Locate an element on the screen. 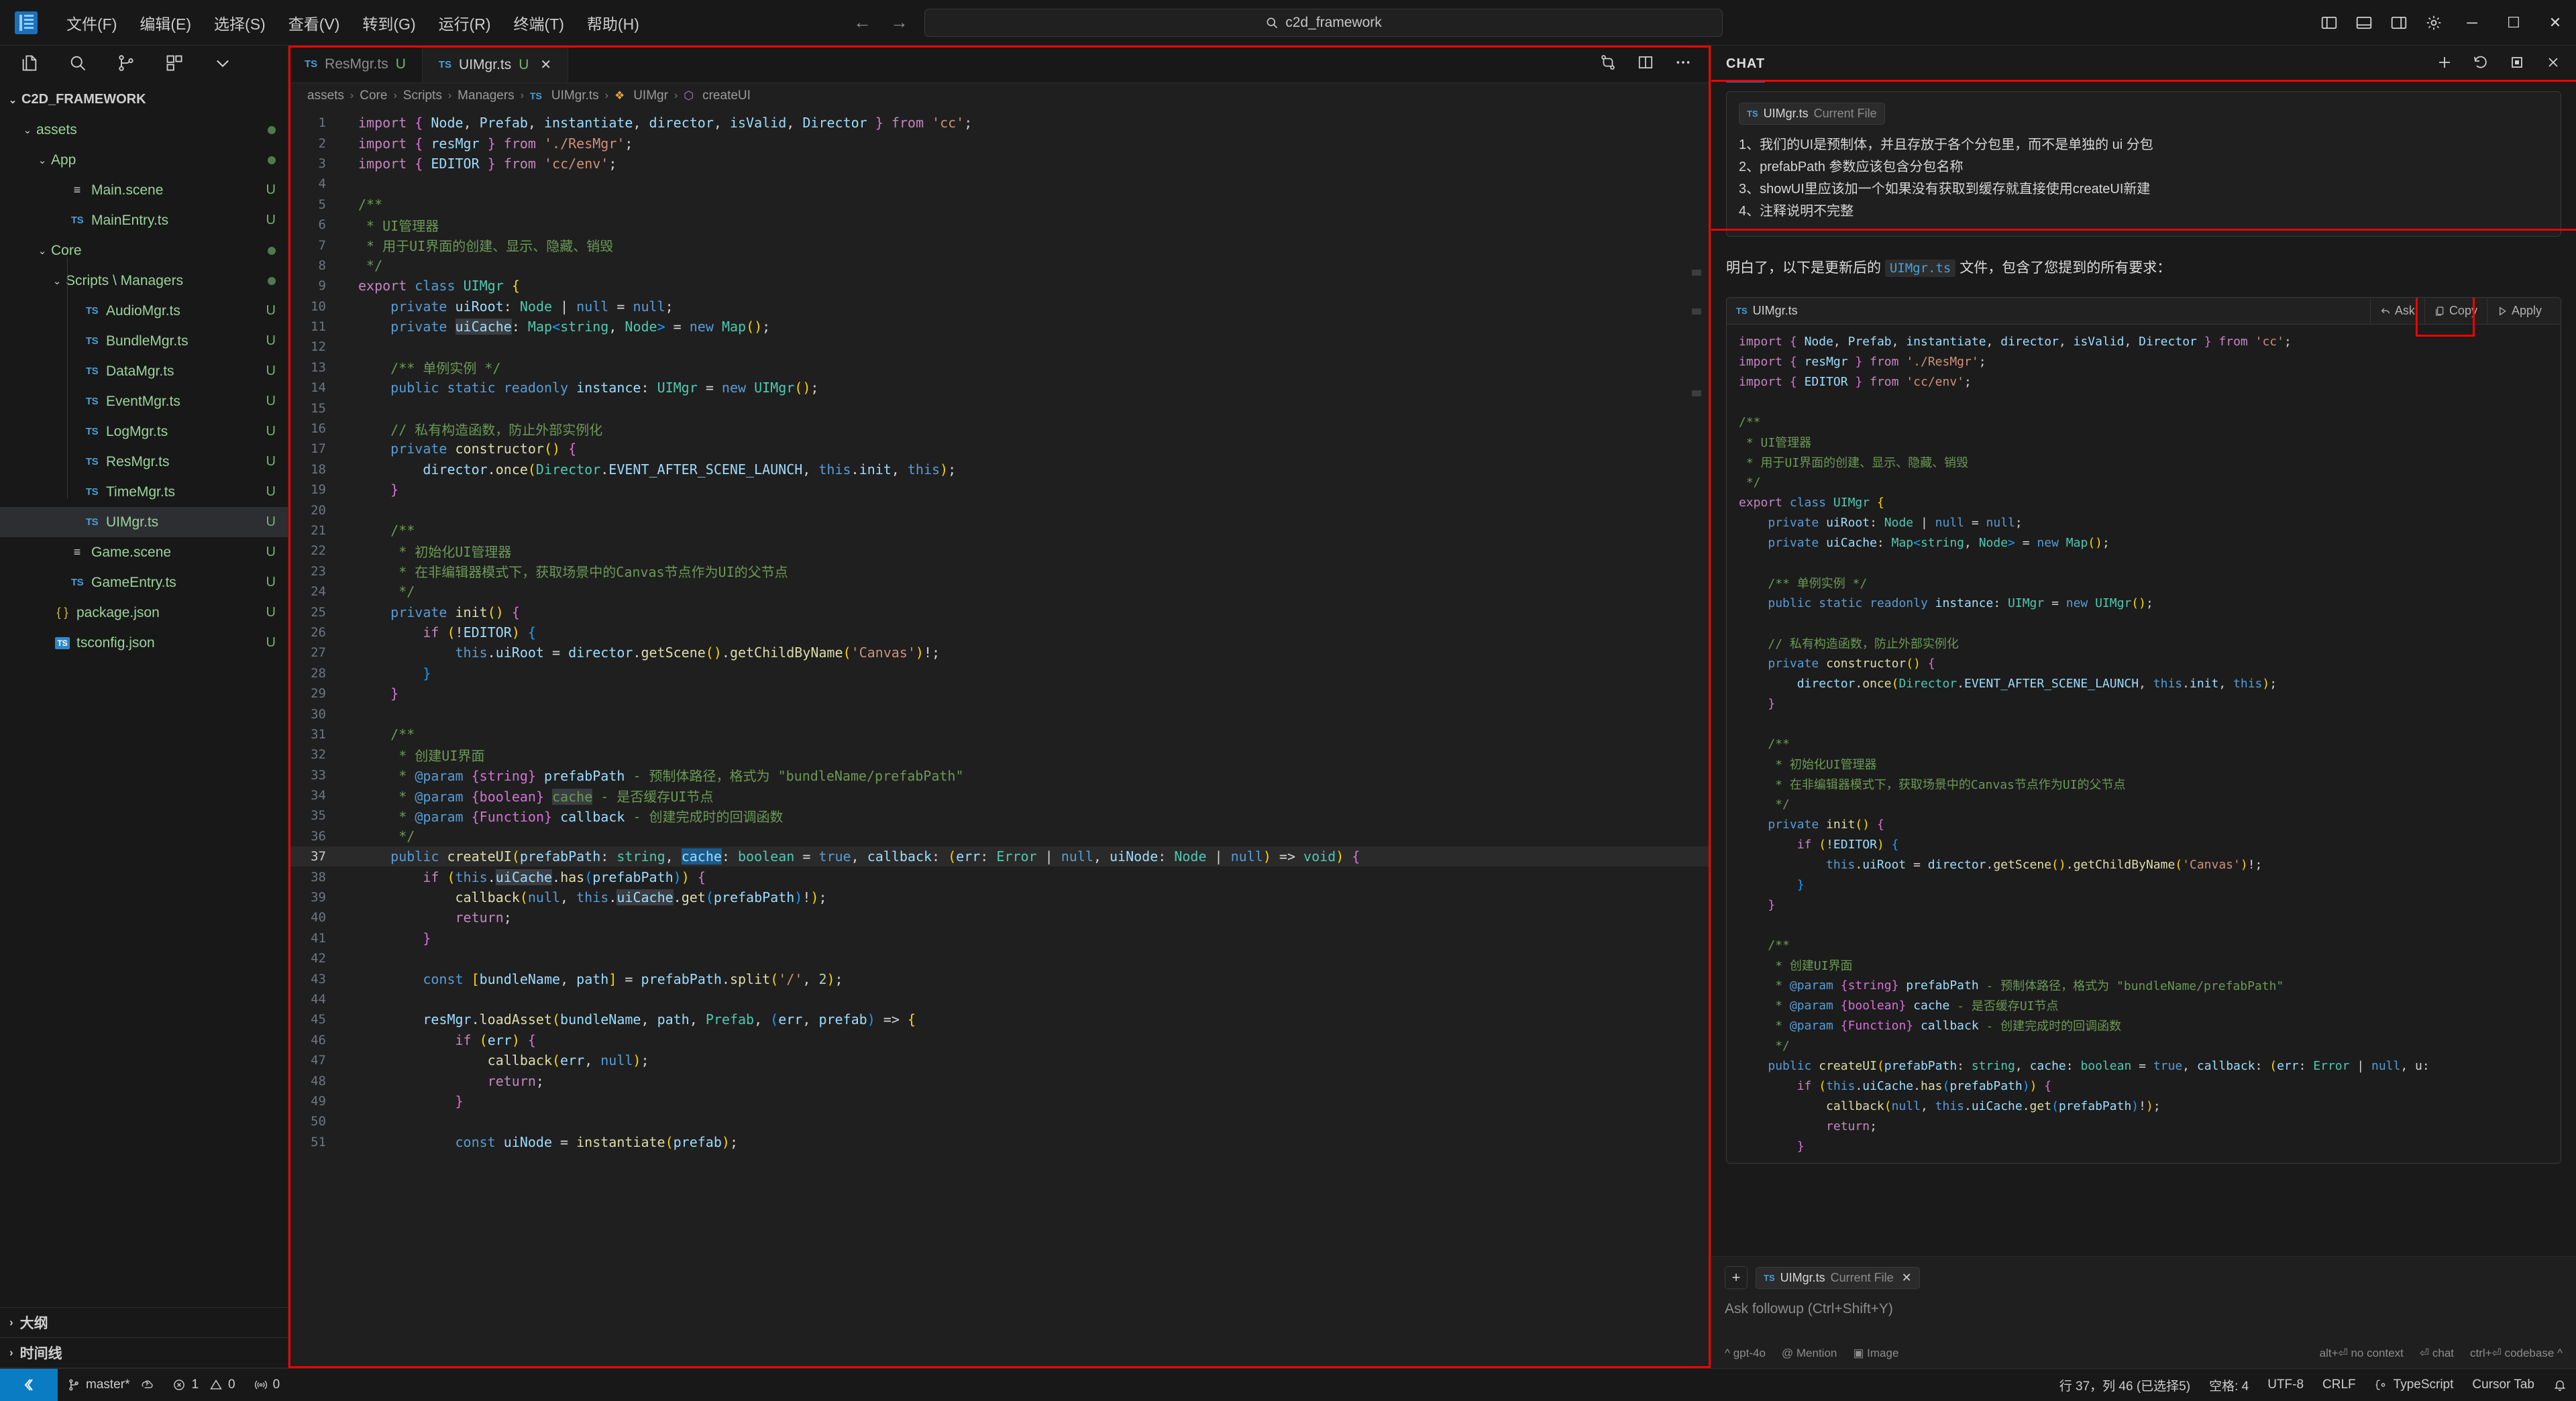  sidebar-section-1: › 时间线 is located at coordinates (144, 1353).